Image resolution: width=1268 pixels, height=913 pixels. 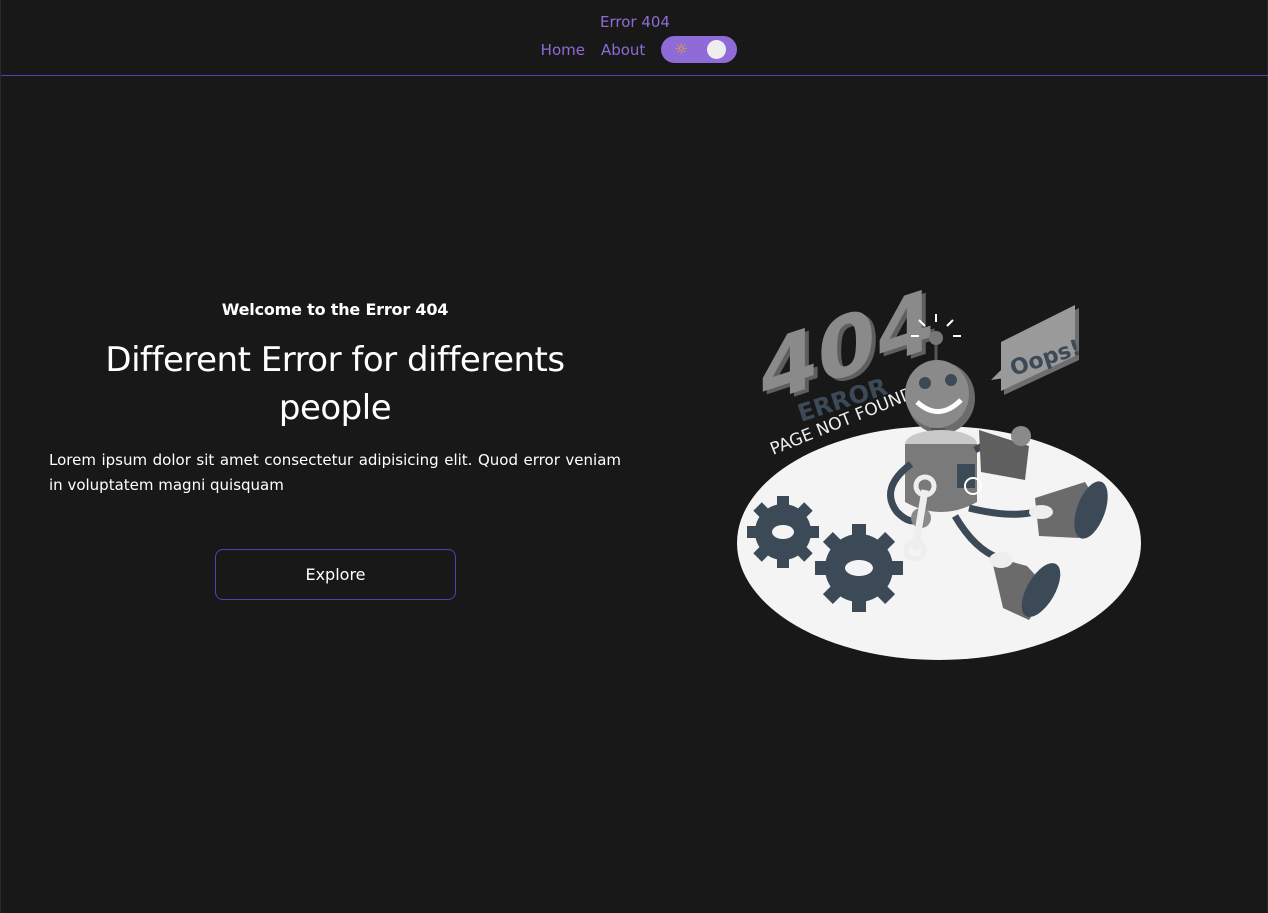 What do you see at coordinates (563, 50) in the screenshot?
I see `nav-link-home: Home` at bounding box center [563, 50].